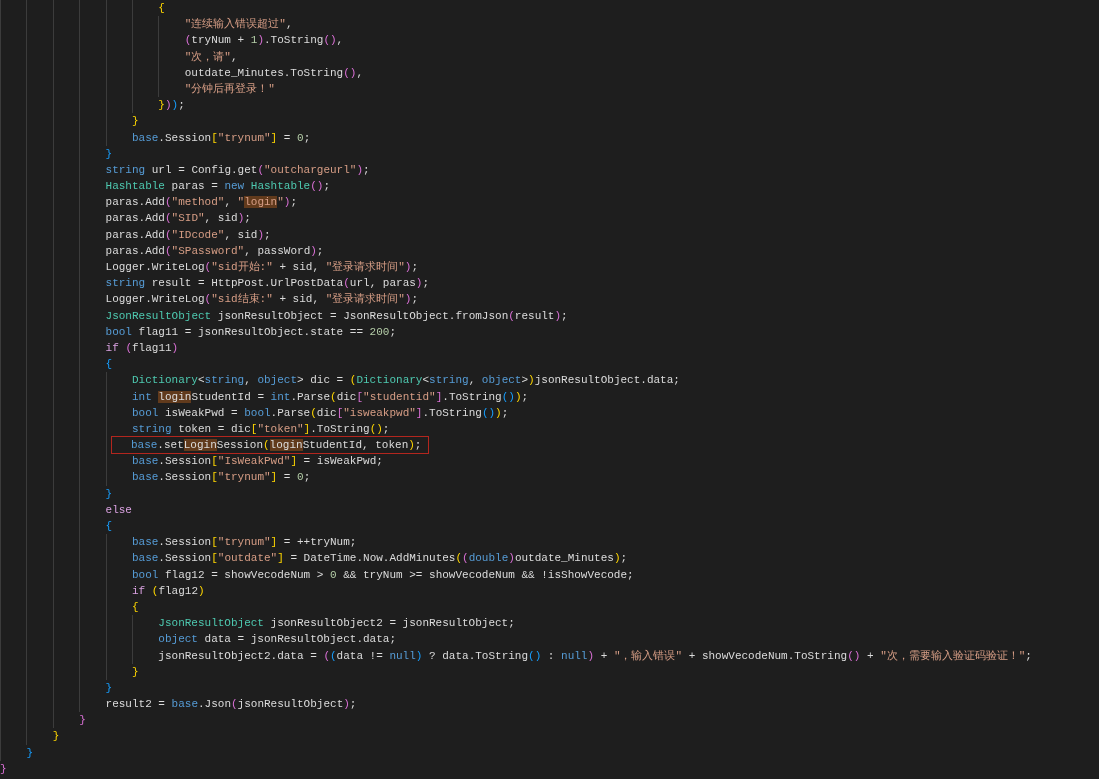  I want to click on code-line: int loginStudentId = int.Parse(dic["studentid"].ToString());, so click(330, 397).